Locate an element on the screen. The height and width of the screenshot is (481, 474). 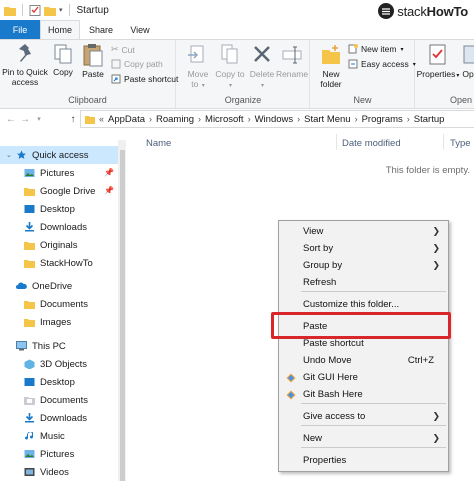
cut-button: ✂ Cut is located at coordinates (123, 49).